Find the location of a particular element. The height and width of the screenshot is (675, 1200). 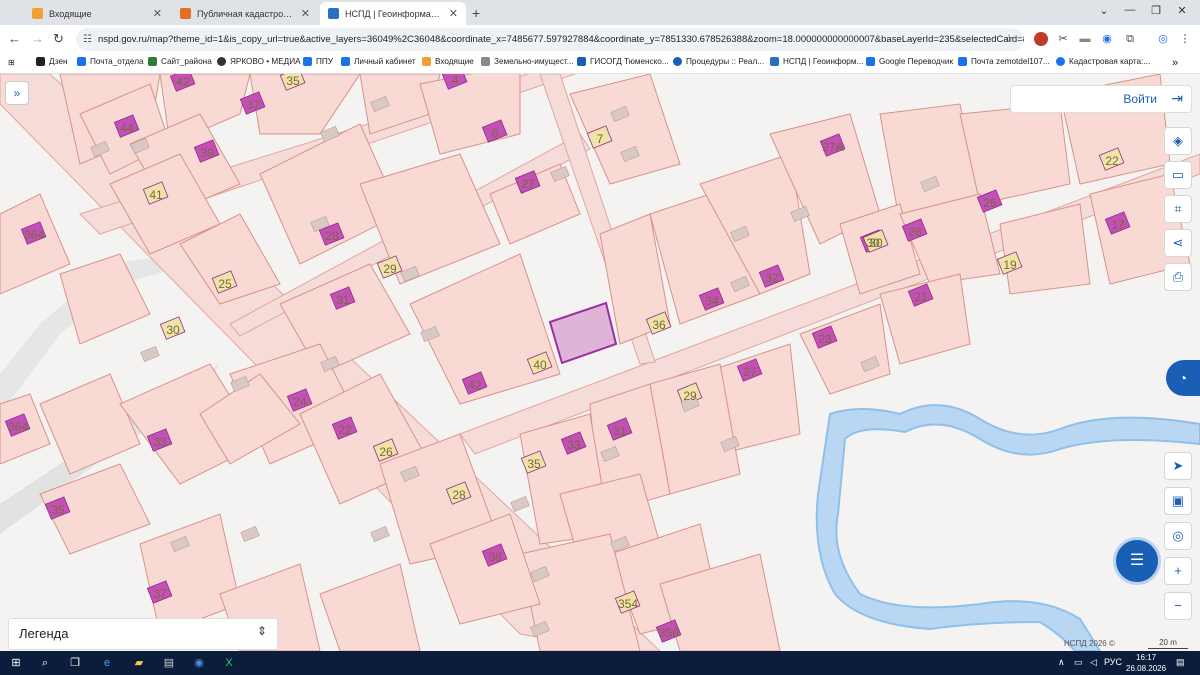

tab-nspd: НСПД | Геоинформационный ✕ is located at coordinates (393, 13).